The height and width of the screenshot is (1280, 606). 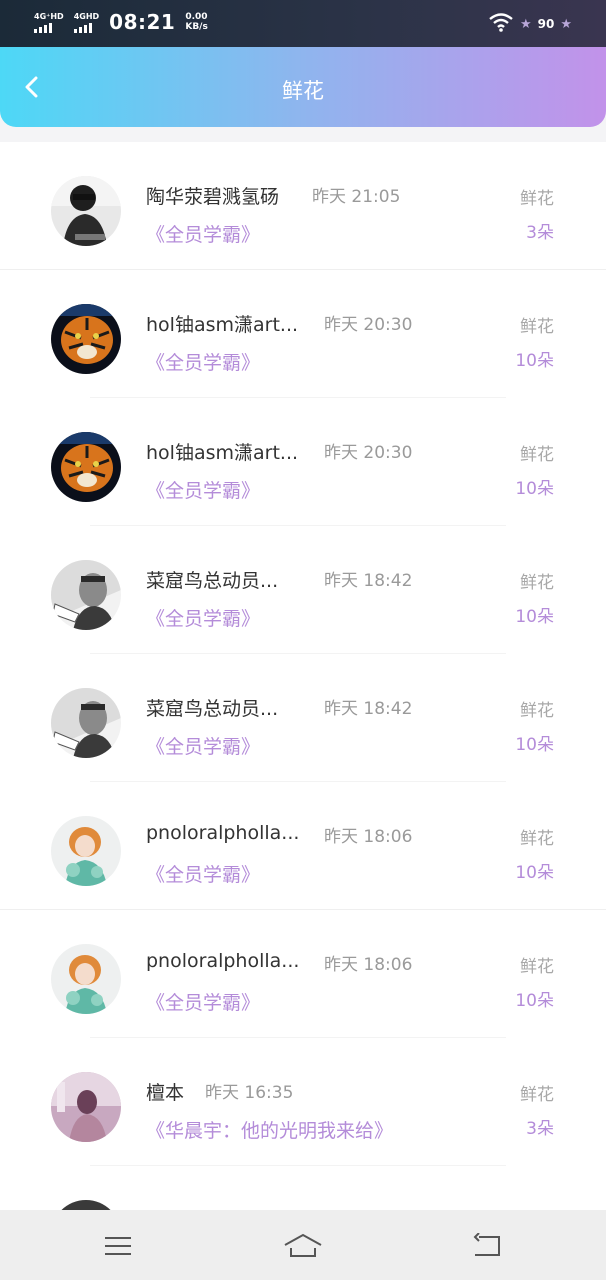 I want to click on return-icon, so click(x=486, y=1244).